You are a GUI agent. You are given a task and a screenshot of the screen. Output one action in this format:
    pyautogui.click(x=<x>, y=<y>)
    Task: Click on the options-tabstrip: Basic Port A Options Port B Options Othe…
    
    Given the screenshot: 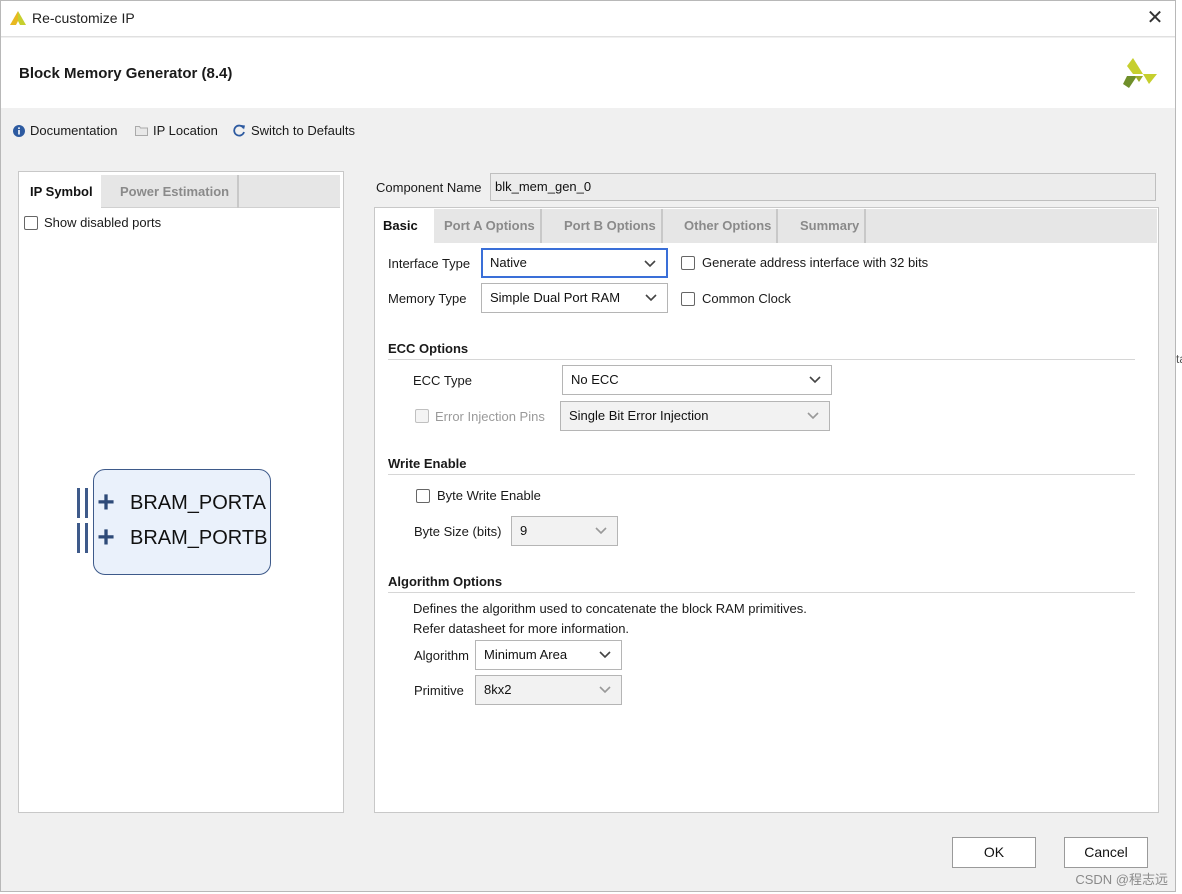 What is the action you would take?
    pyautogui.click(x=767, y=226)
    